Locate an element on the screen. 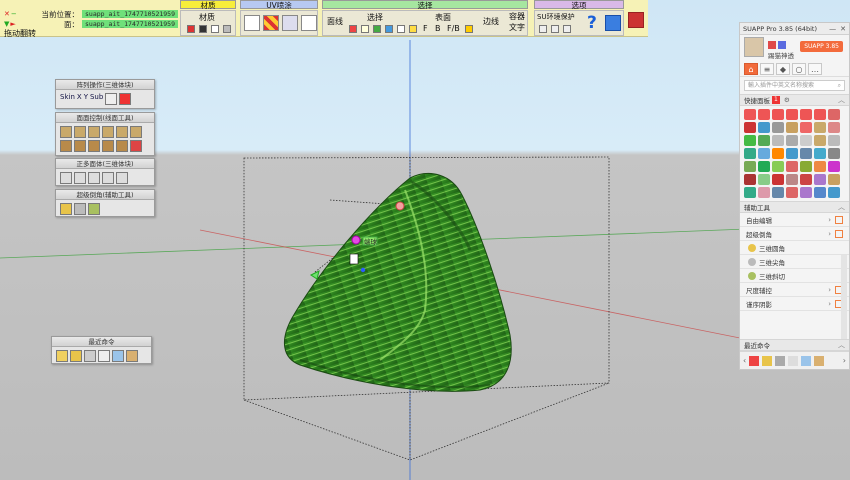 This screenshot has width=850, height=480. bucket-tab-icon: ◆ is located at coordinates (783, 69).